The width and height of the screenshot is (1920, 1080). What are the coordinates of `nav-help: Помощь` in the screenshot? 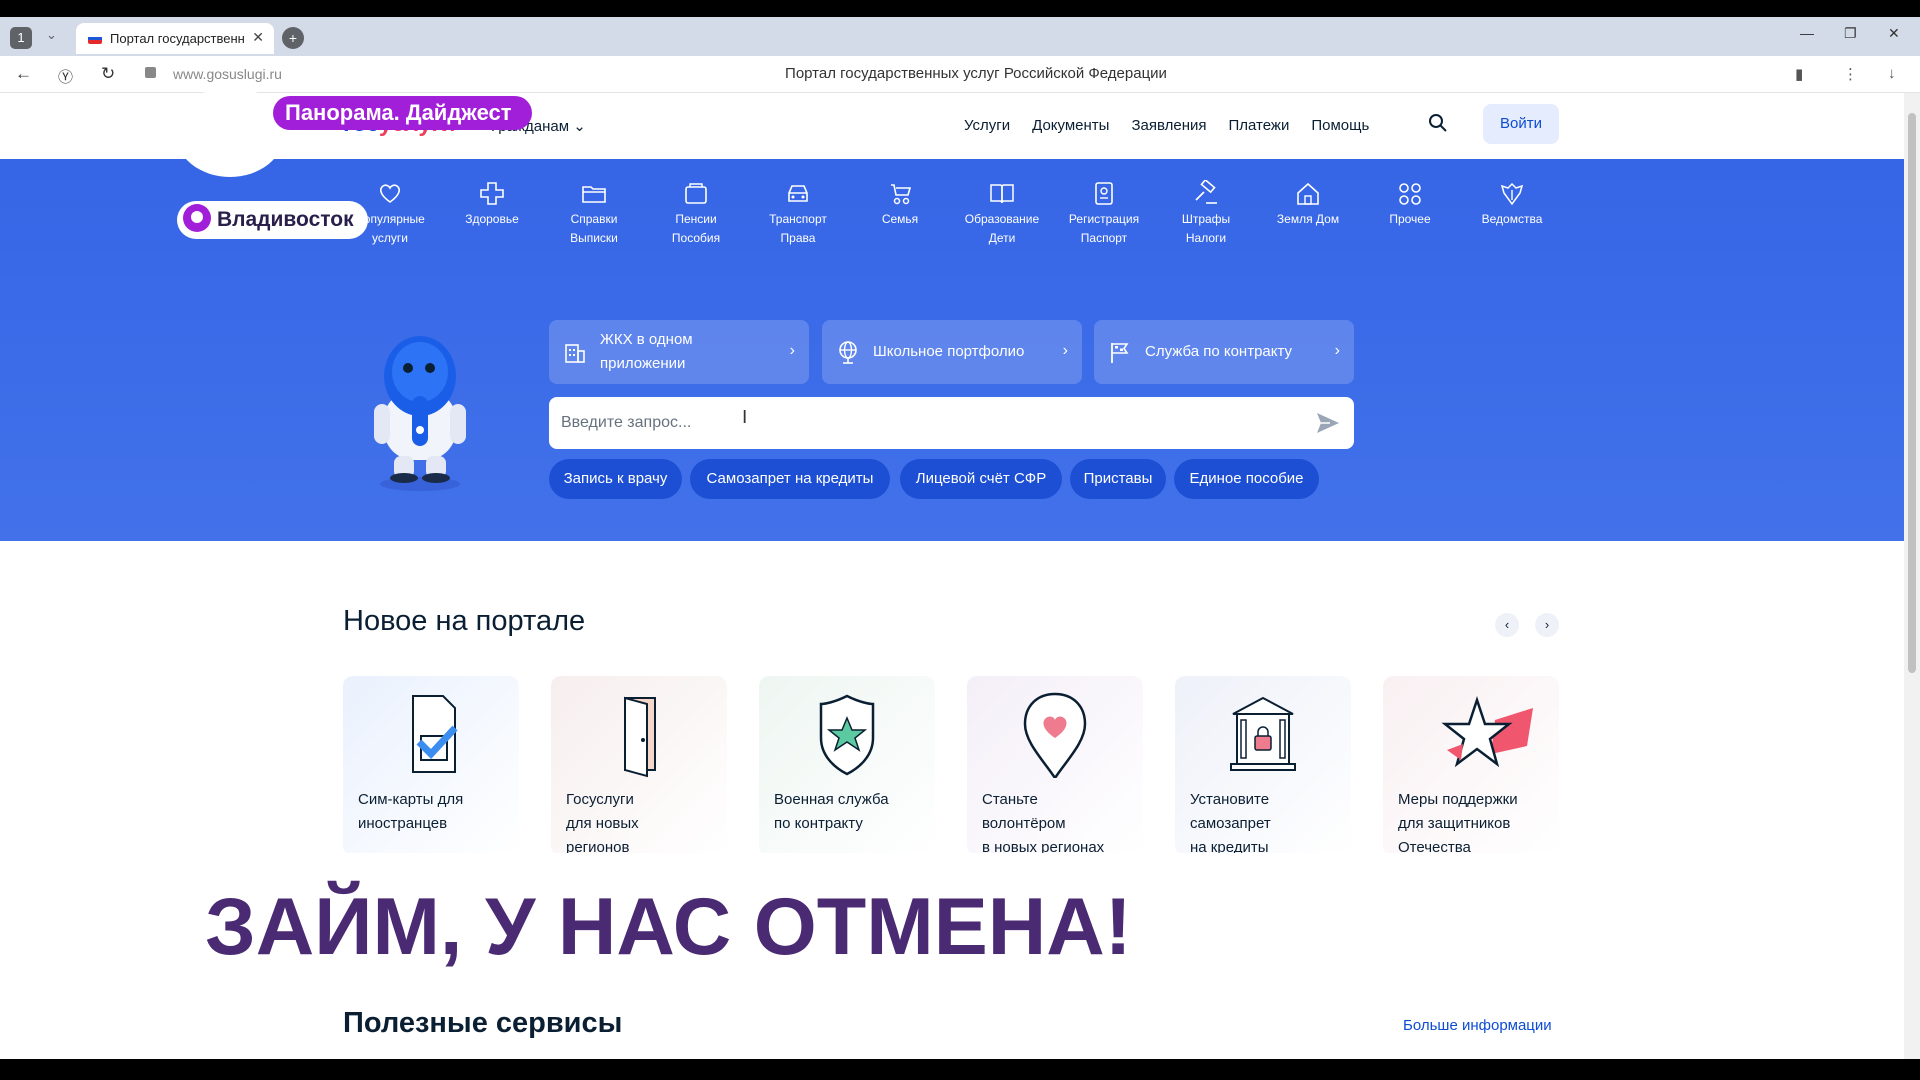 It's located at (1340, 125).